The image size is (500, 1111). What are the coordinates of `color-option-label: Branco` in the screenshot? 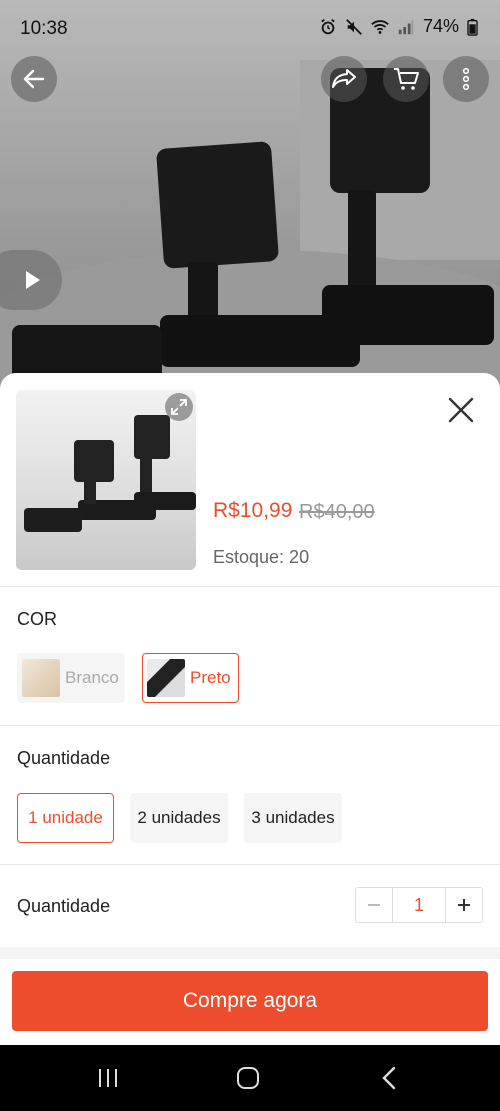 It's located at (92, 677).